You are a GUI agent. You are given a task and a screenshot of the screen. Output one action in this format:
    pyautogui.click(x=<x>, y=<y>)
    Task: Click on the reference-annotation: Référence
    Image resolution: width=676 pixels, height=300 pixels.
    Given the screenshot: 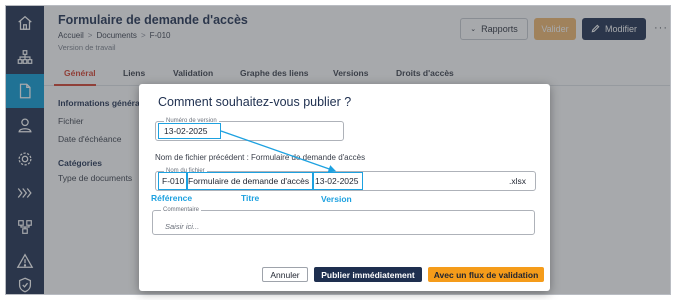 What is the action you would take?
    pyautogui.click(x=172, y=198)
    